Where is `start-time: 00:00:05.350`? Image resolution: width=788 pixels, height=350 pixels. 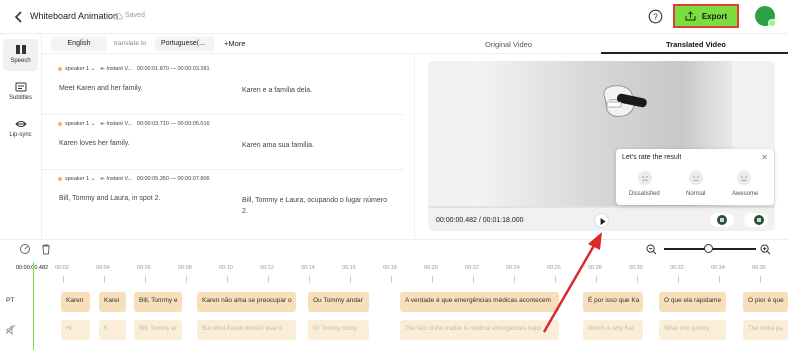 start-time: 00:00:05.350 is located at coordinates (153, 179).